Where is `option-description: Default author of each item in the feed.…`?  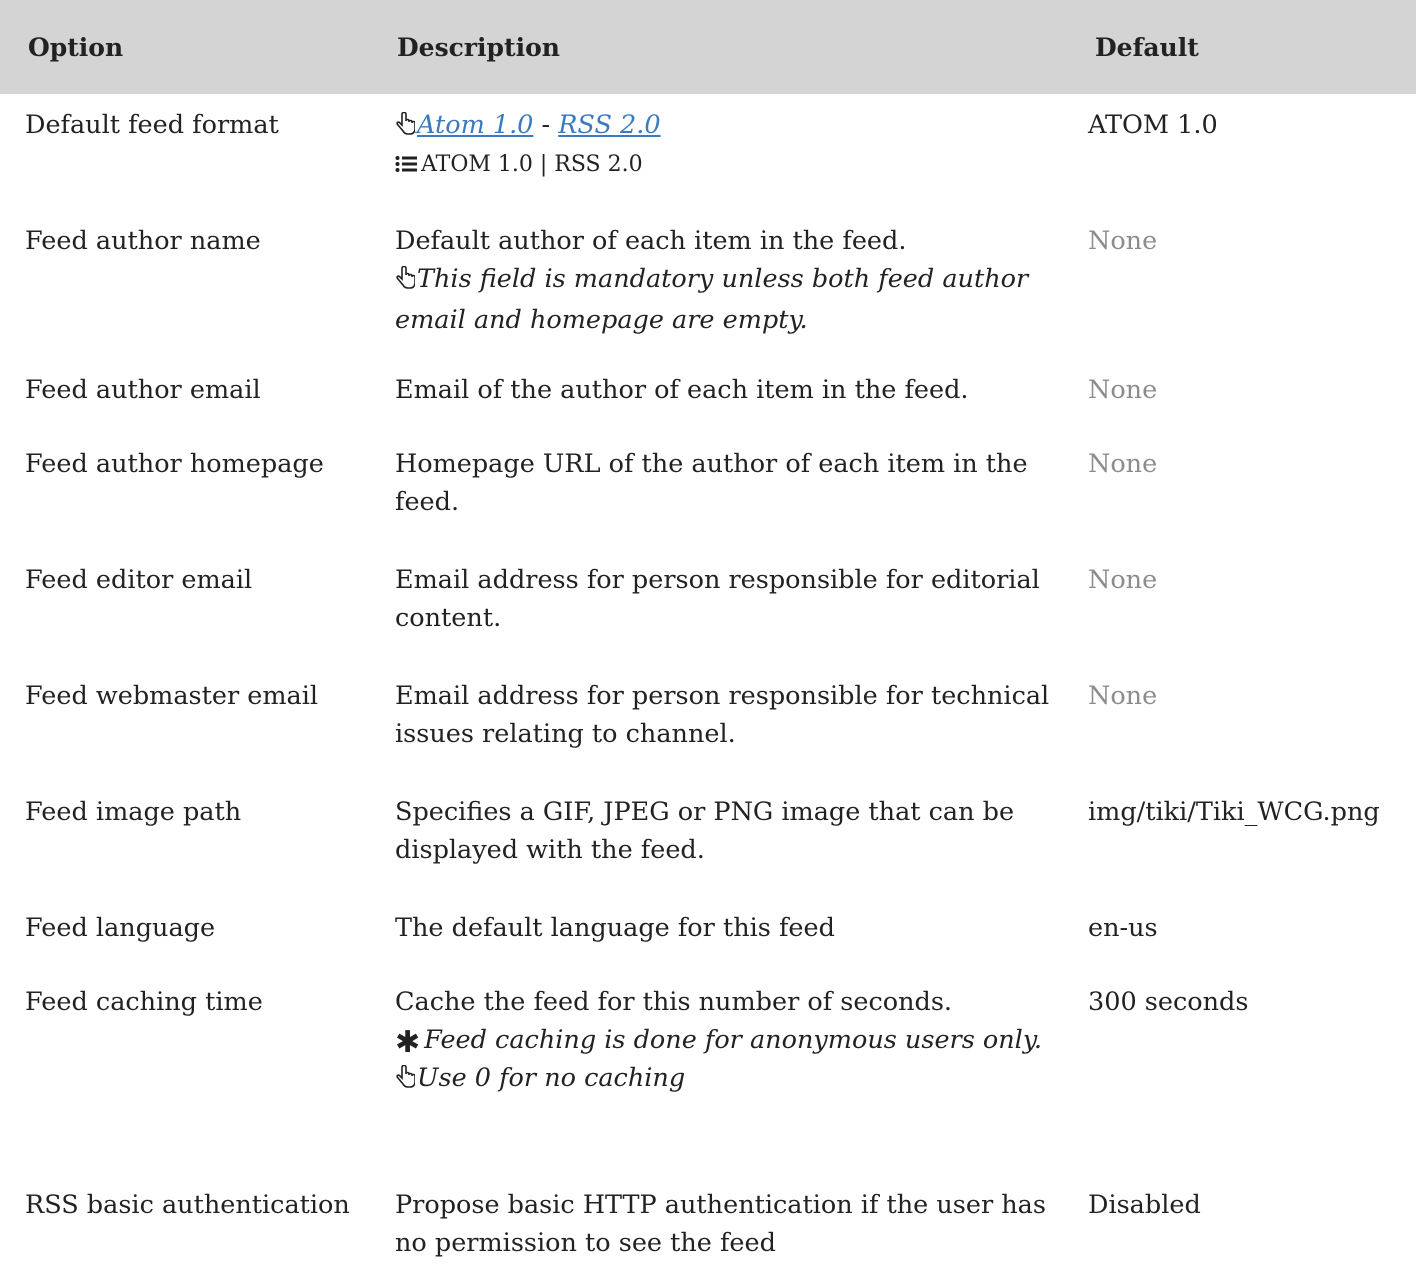
option-description: Default author of each item in the feed.… is located at coordinates (740, 283).